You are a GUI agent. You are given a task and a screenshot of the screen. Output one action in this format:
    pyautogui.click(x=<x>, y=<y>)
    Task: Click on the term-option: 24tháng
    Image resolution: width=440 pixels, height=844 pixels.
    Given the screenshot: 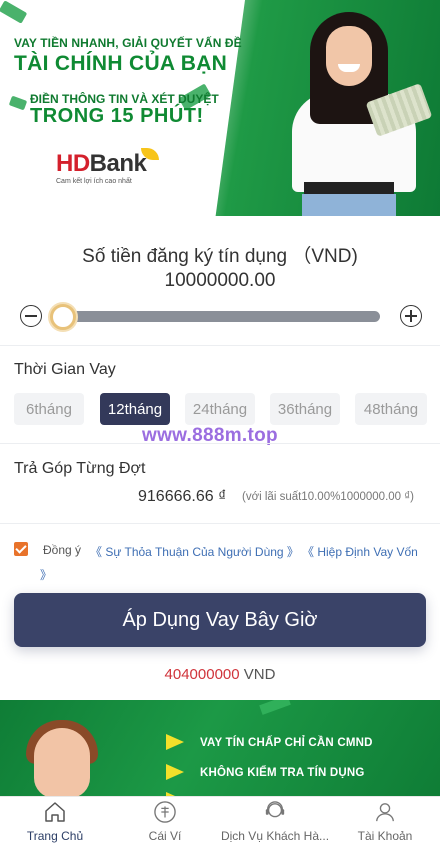 What is the action you would take?
    pyautogui.click(x=220, y=409)
    